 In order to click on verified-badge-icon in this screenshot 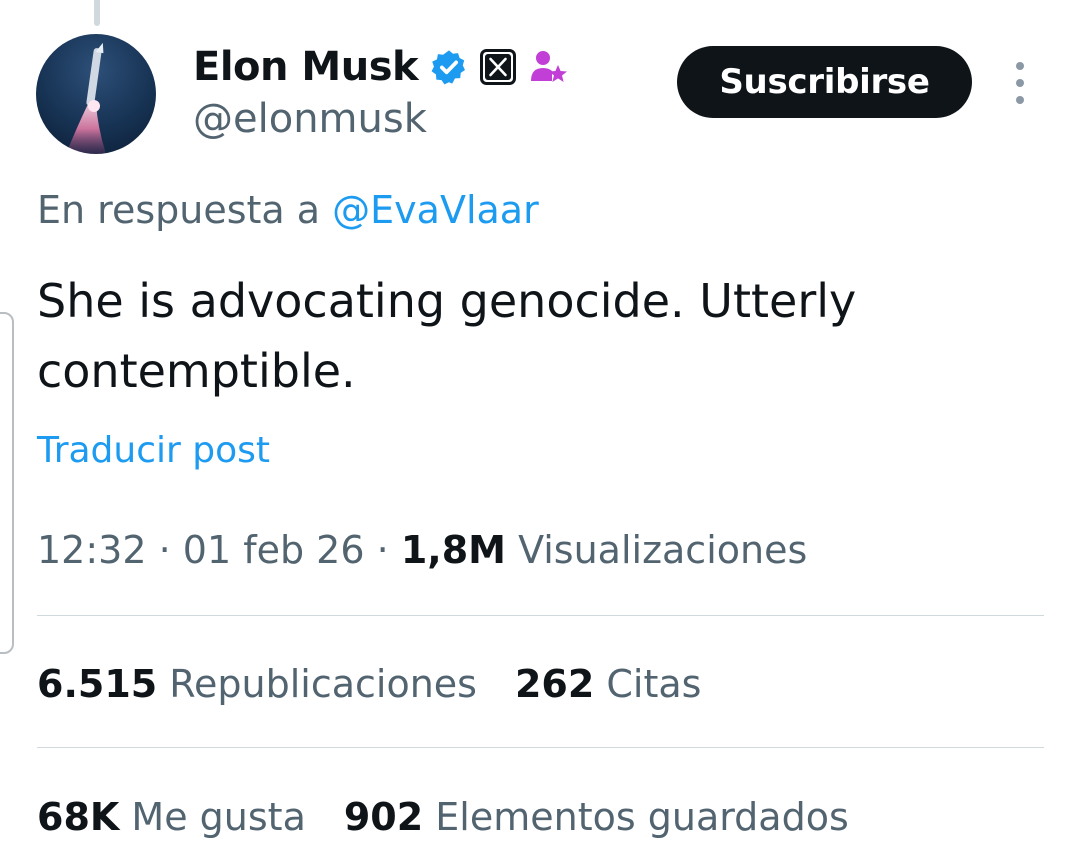, I will do `click(449, 67)`.